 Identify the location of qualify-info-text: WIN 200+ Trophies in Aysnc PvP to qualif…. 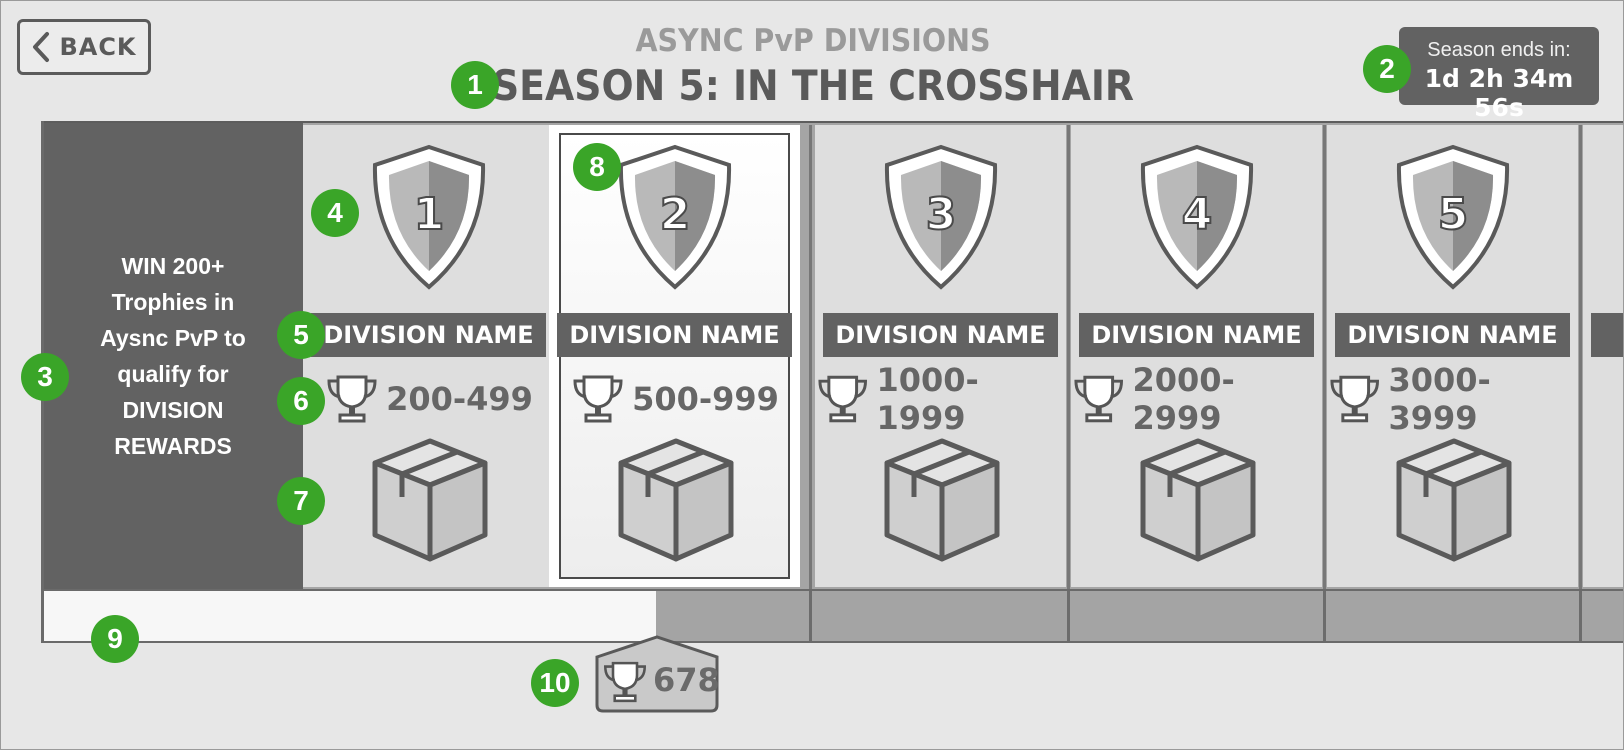
(173, 356).